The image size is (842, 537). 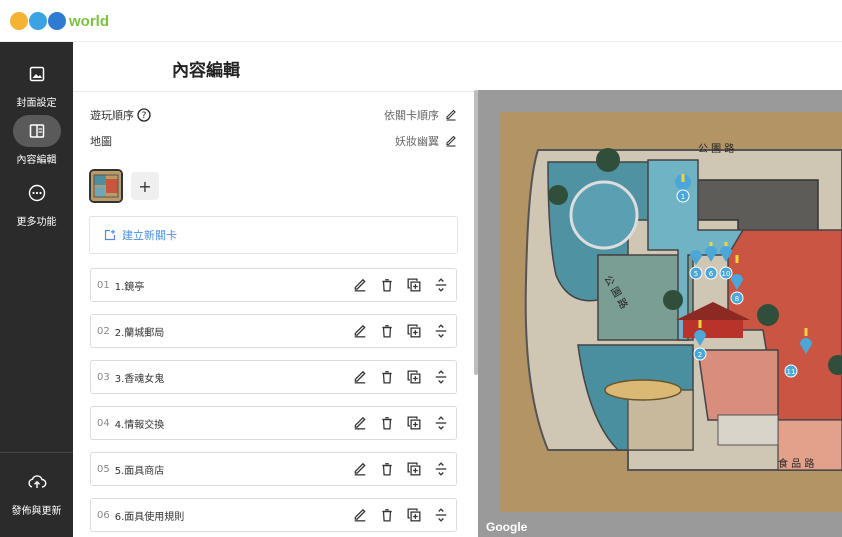 I want to click on sidebar-item-label: 更多功能, so click(x=36, y=222).